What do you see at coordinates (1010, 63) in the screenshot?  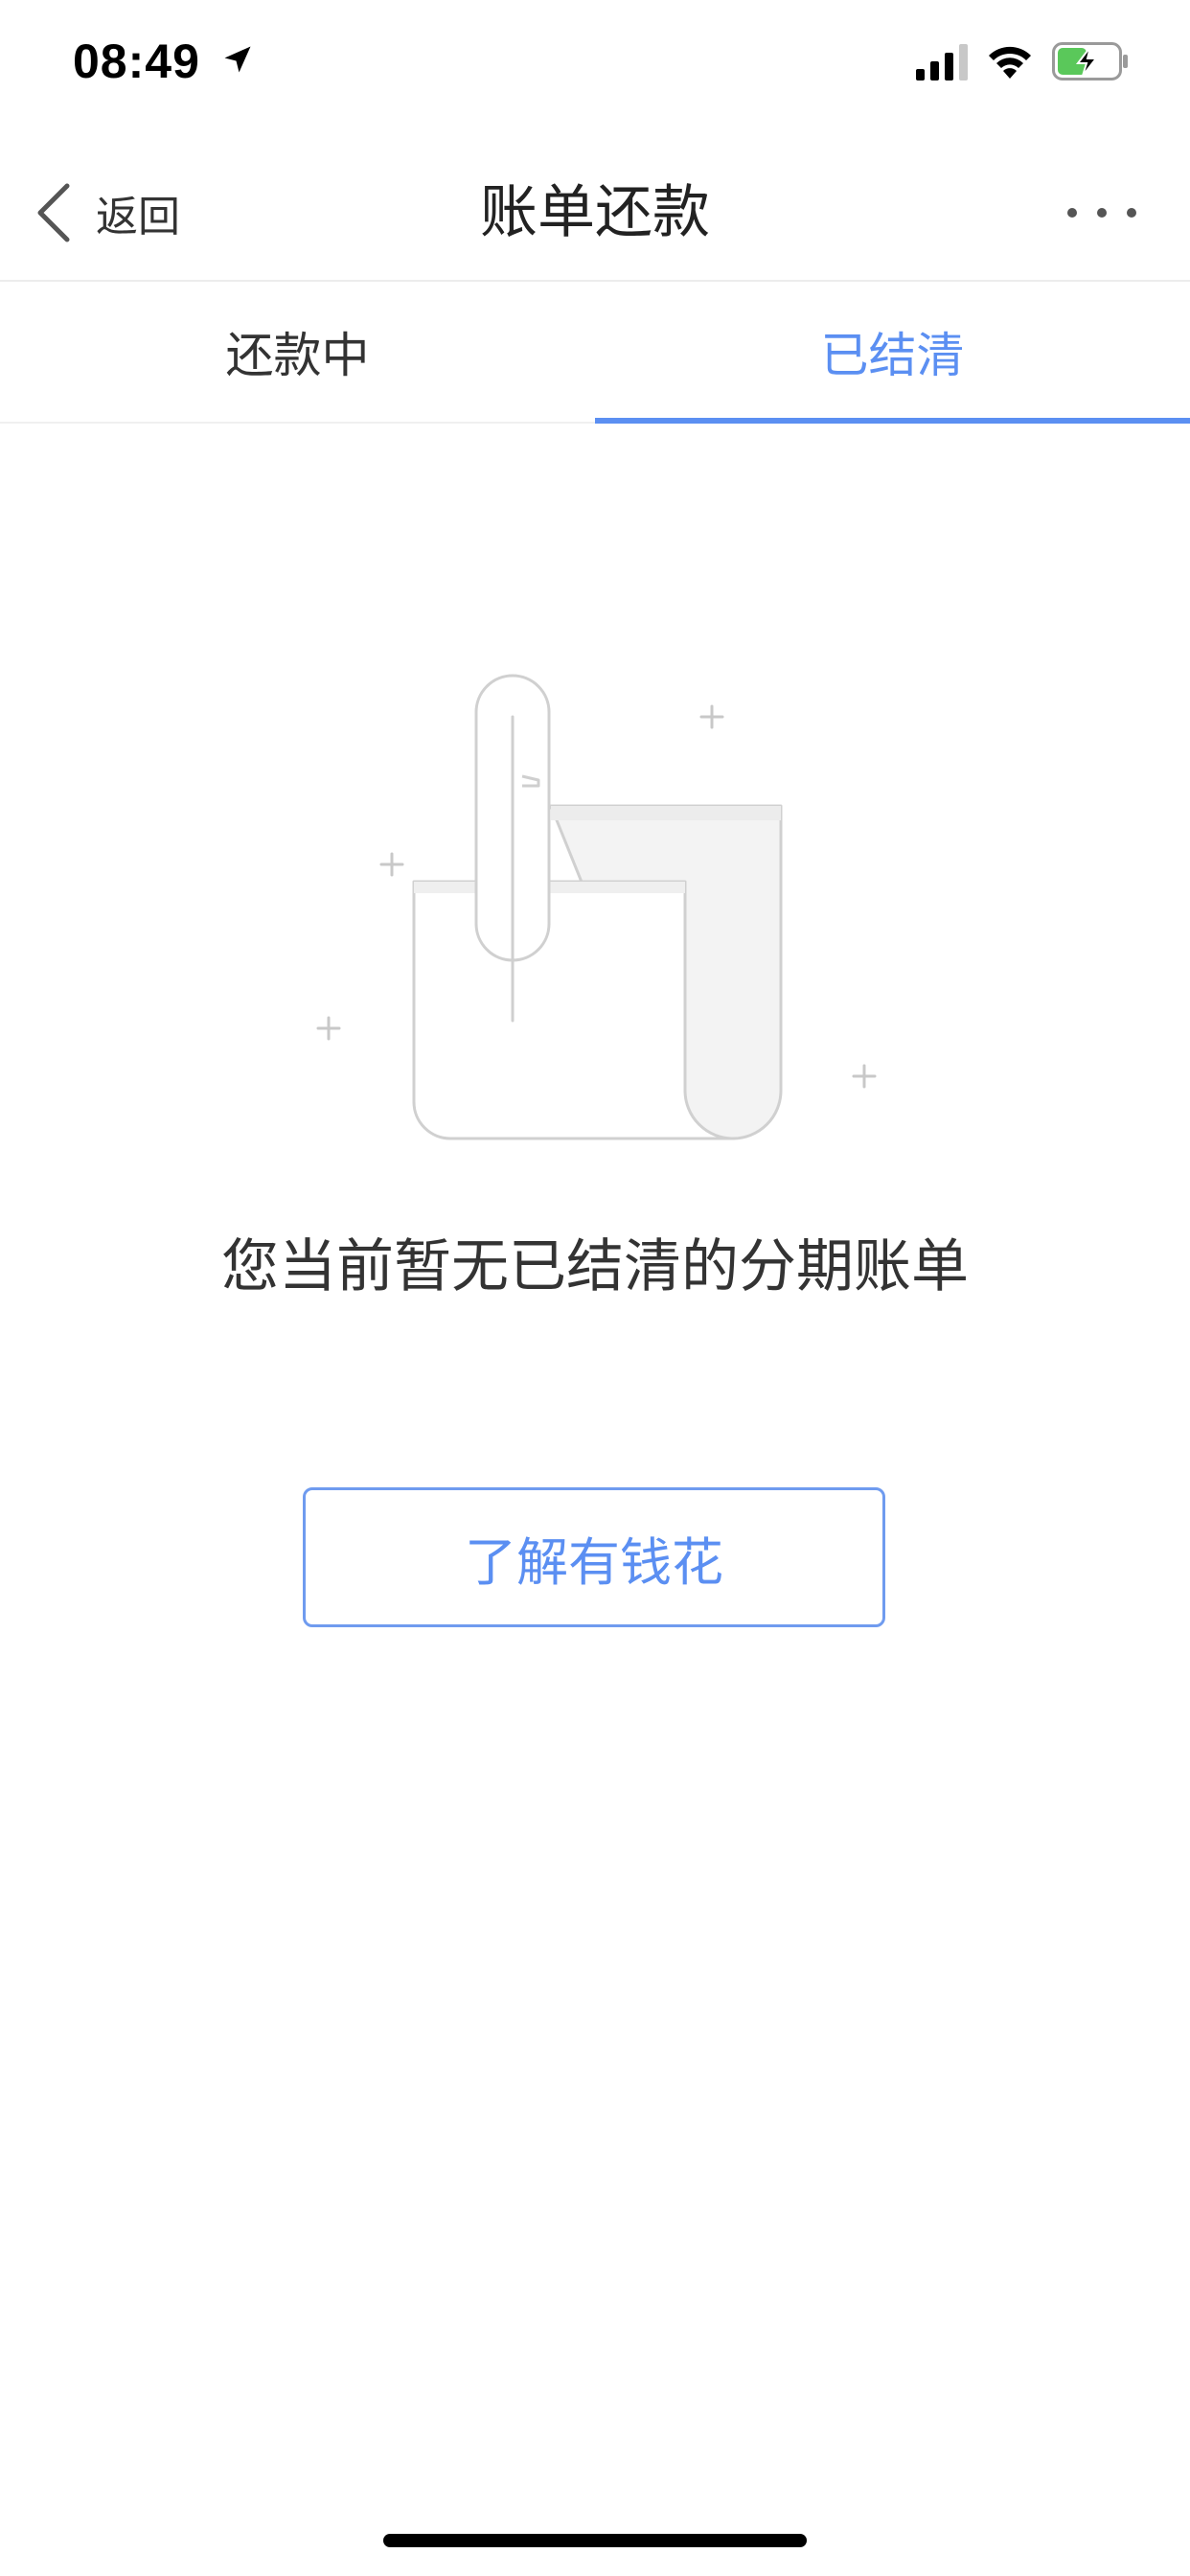 I see `wifi-icon` at bounding box center [1010, 63].